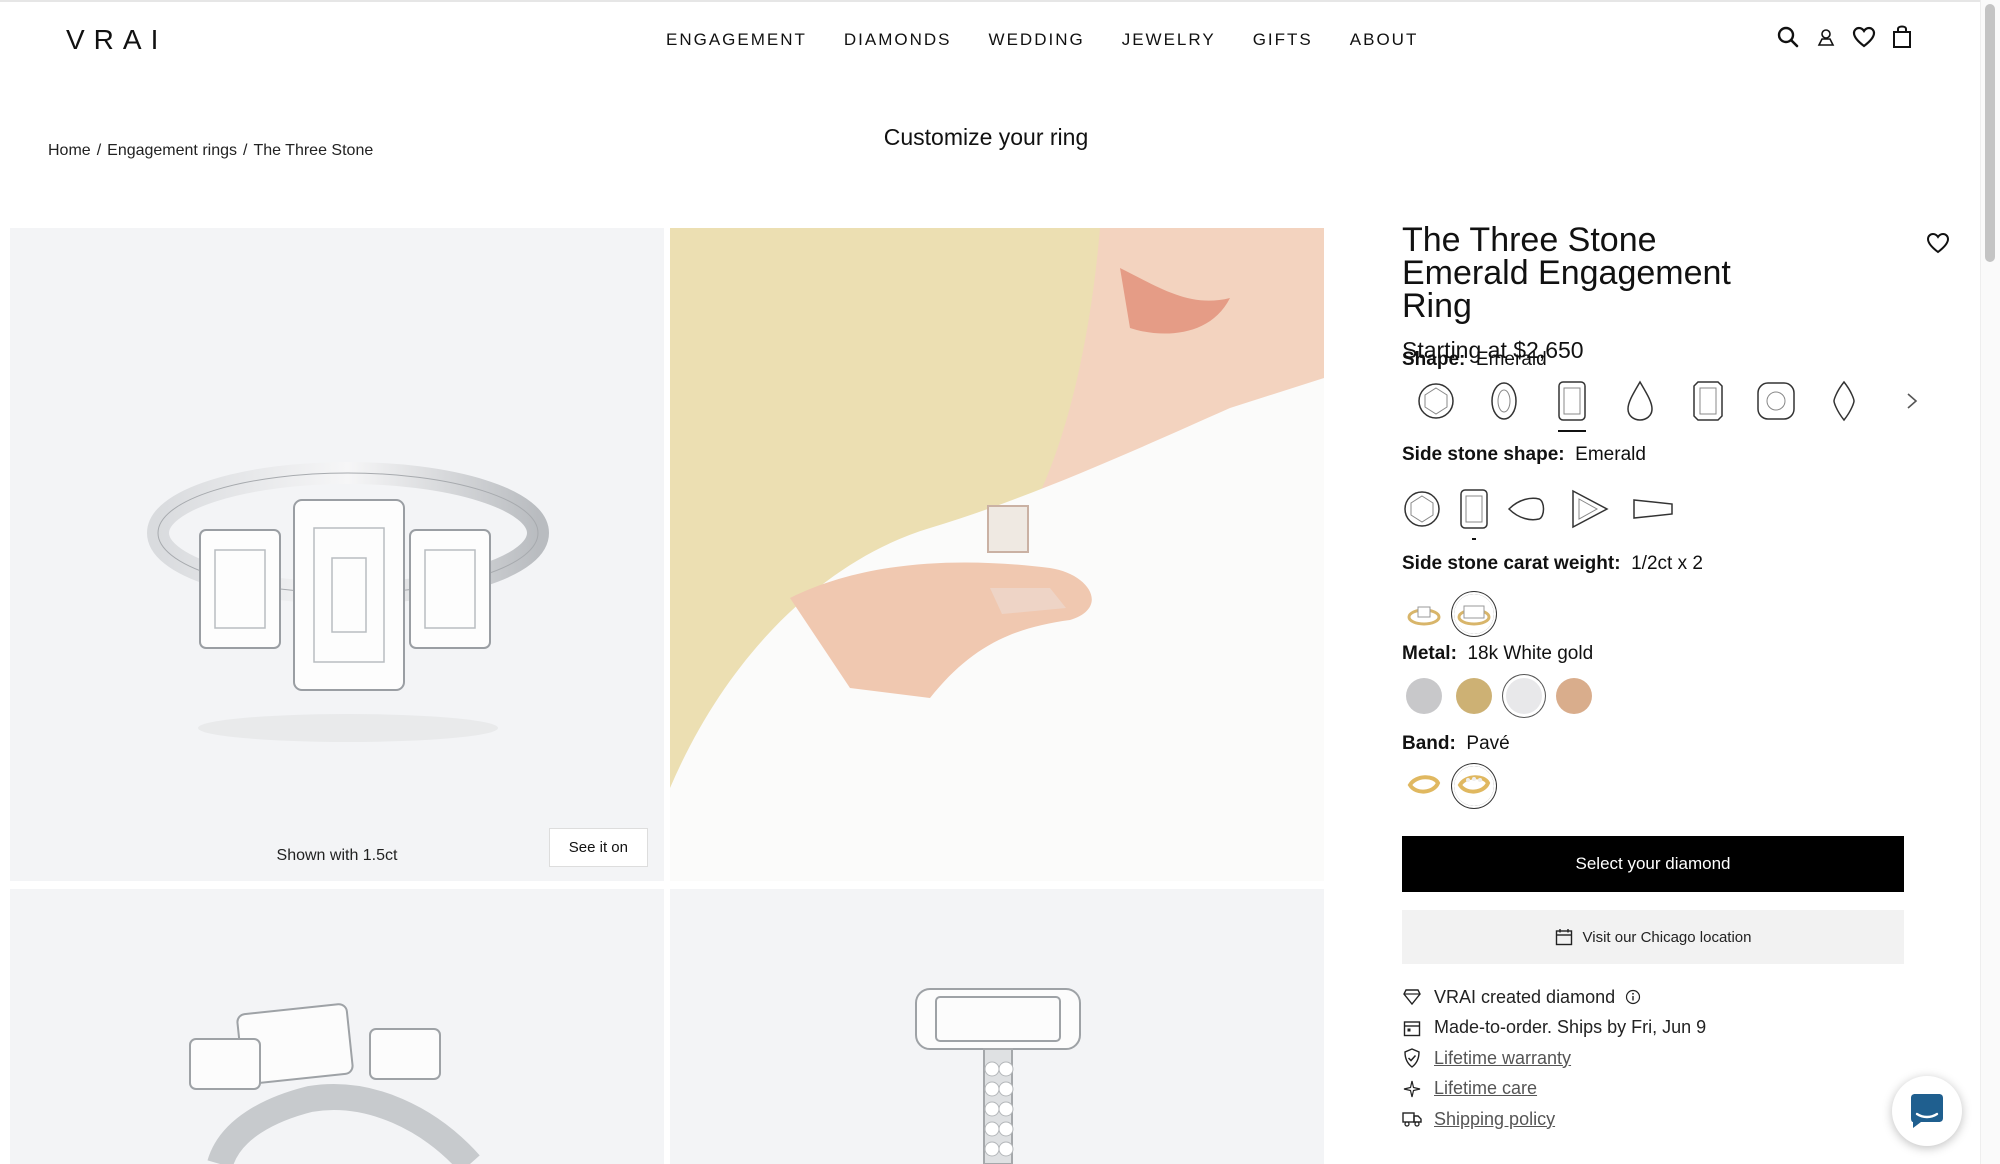  What do you see at coordinates (1938, 245) in the screenshot?
I see `favorite-heart-icon` at bounding box center [1938, 245].